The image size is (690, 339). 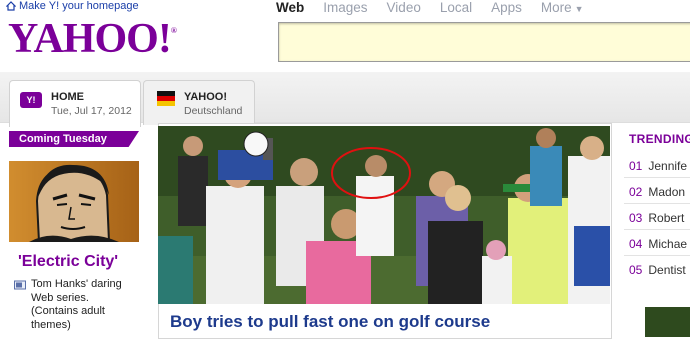 I want to click on thumbnail-image, so click(x=667, y=322).